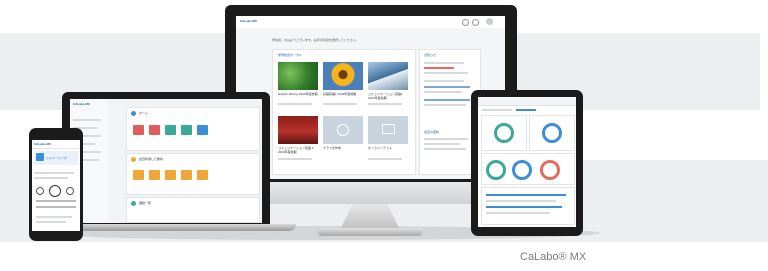 The width and height of the screenshot is (768, 271). Describe the element at coordinates (388, 76) in the screenshot. I see `course-thumb-mountain` at that location.